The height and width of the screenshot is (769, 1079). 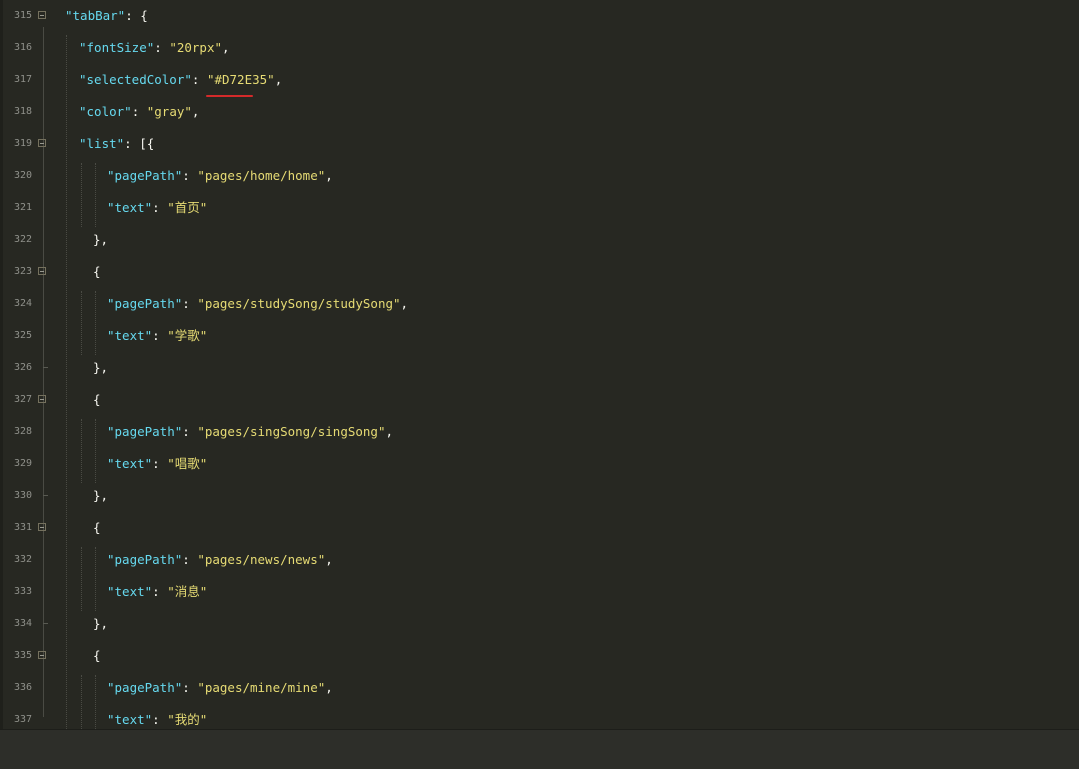 I want to click on code-line: 322},, so click(x=539, y=240).